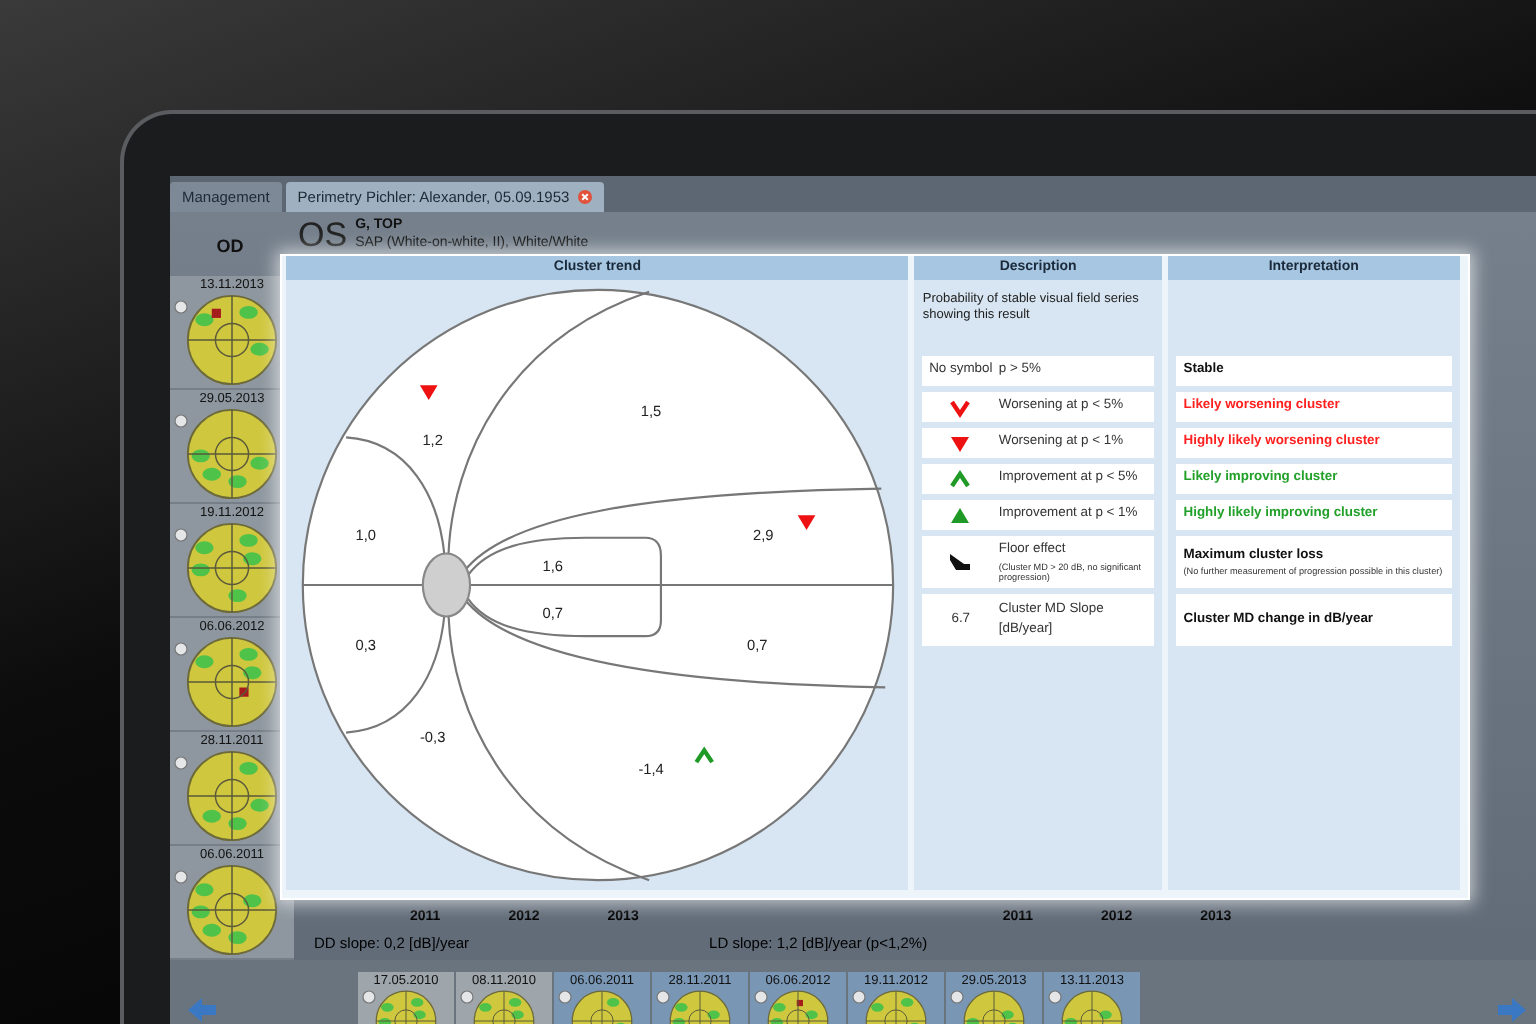 This screenshot has width=1536, height=1024. I want to click on eye-label: OD, so click(230, 247).